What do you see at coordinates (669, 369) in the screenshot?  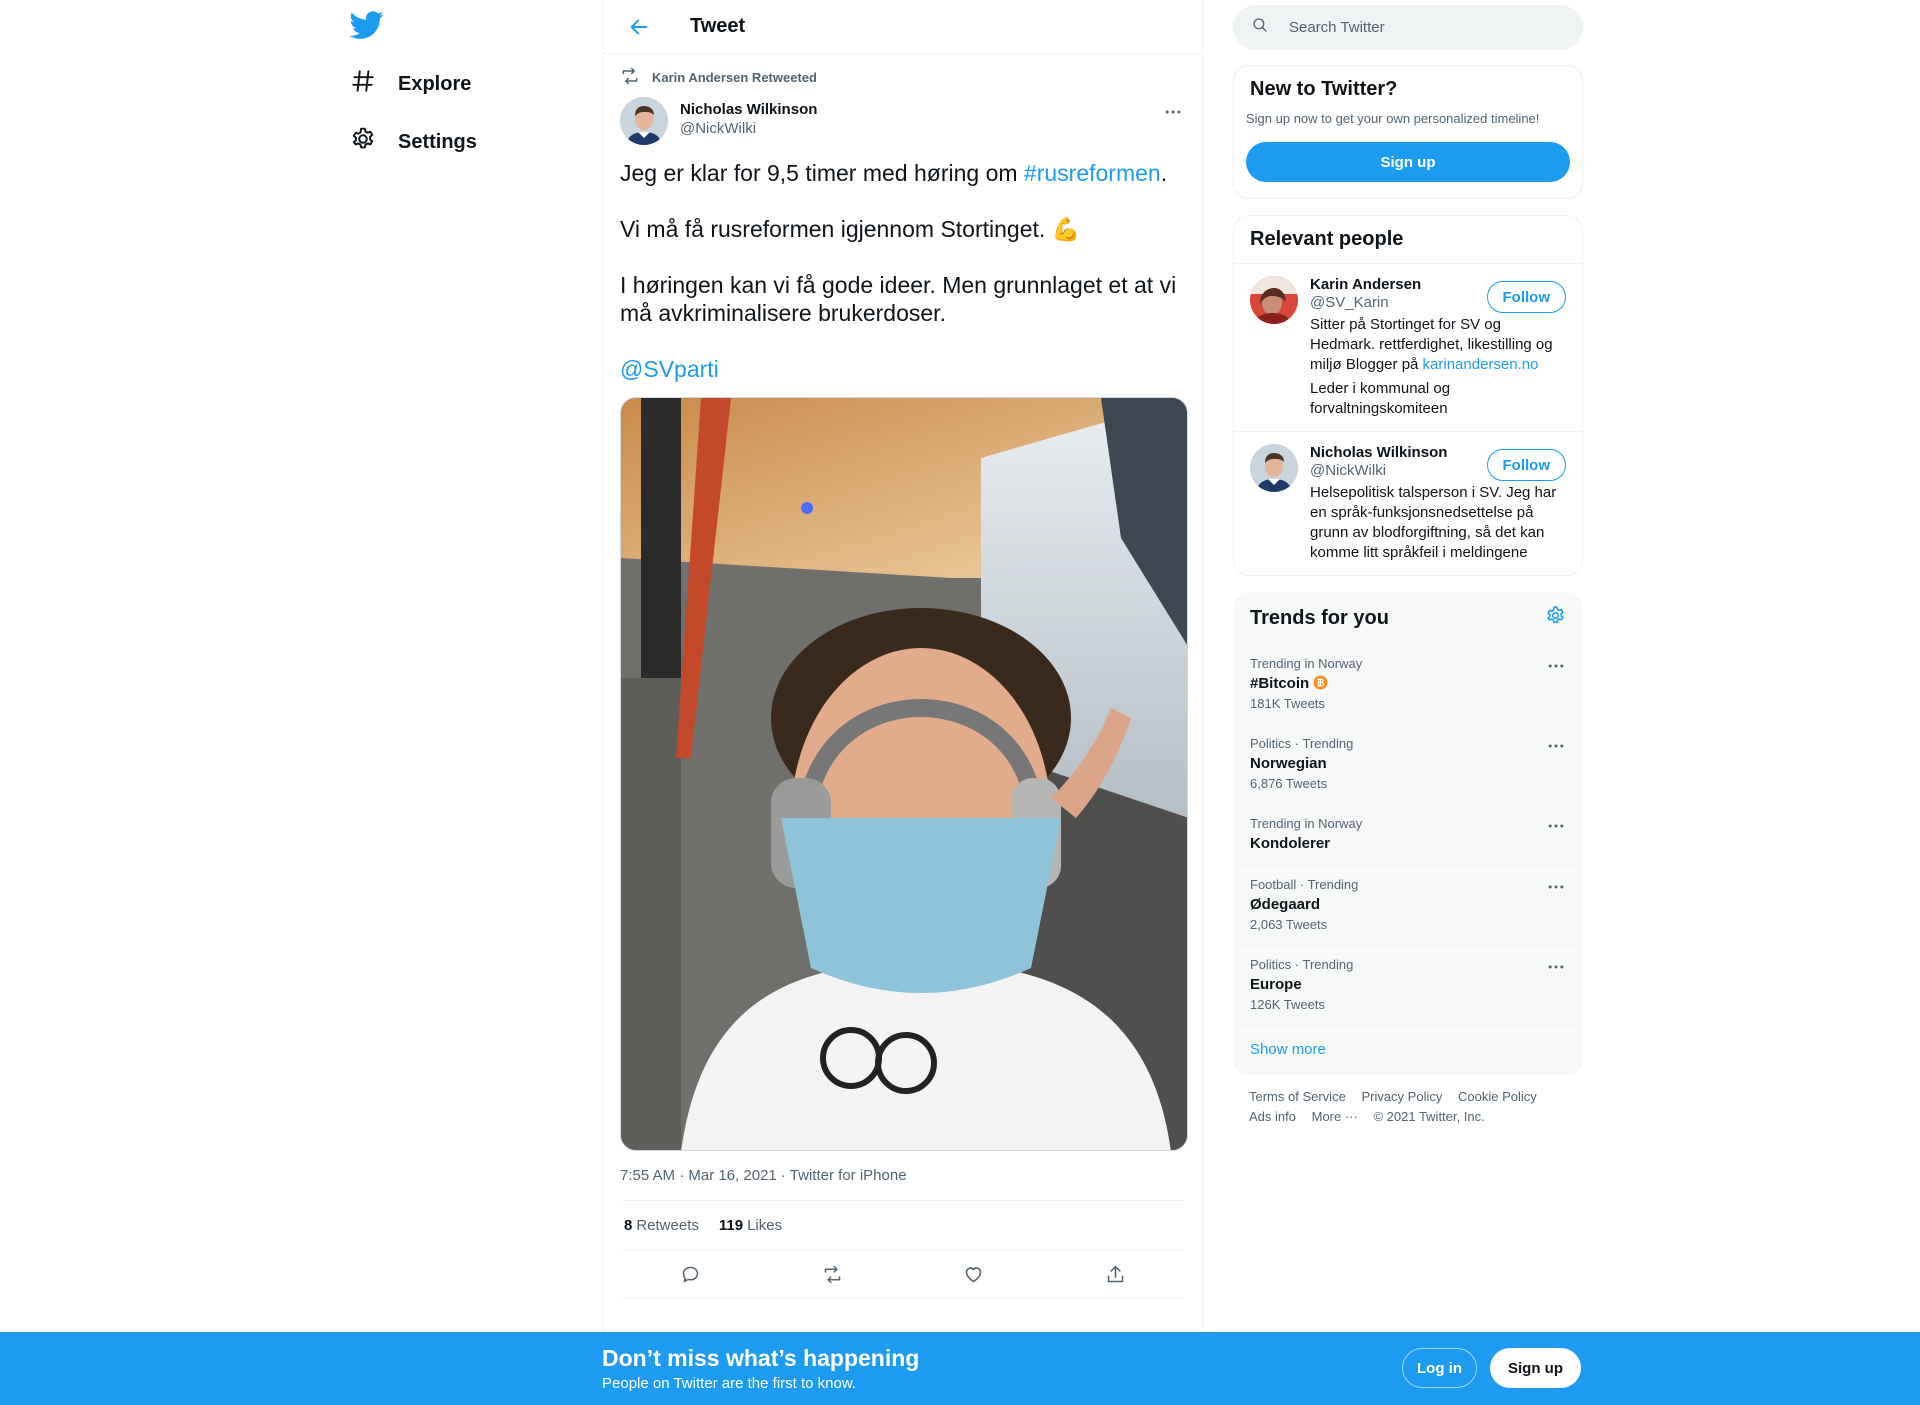 I see `mention-link: @SVparti` at bounding box center [669, 369].